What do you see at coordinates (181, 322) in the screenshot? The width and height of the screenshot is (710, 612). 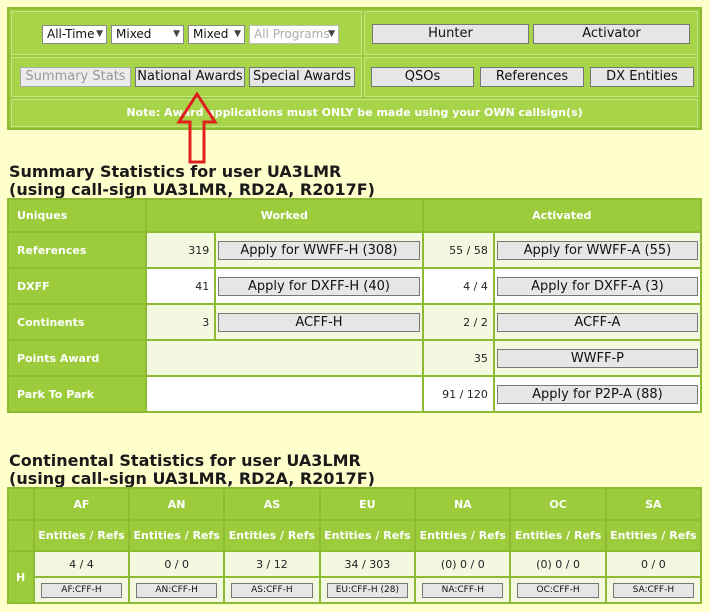 I see `worked-count: 3` at bounding box center [181, 322].